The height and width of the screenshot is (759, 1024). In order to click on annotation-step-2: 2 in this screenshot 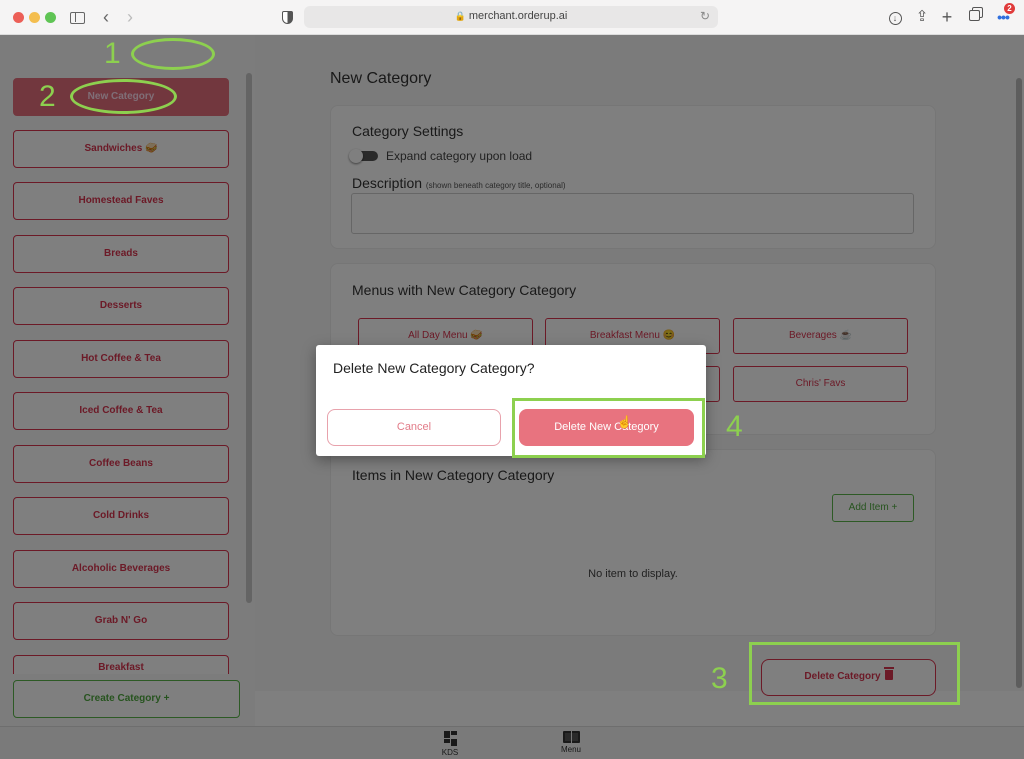, I will do `click(47, 96)`.